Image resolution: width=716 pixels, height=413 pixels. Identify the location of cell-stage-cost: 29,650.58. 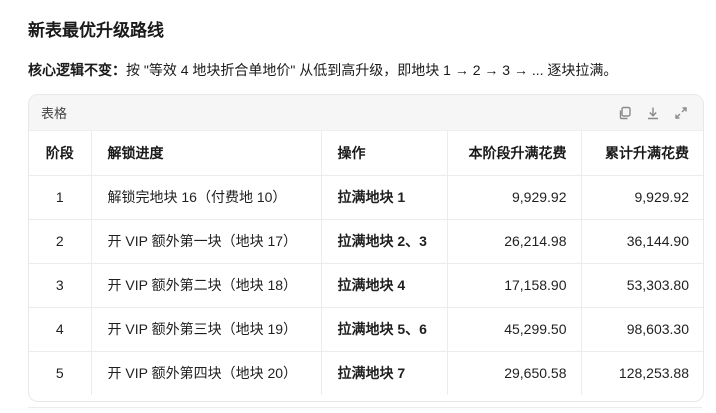
(514, 373).